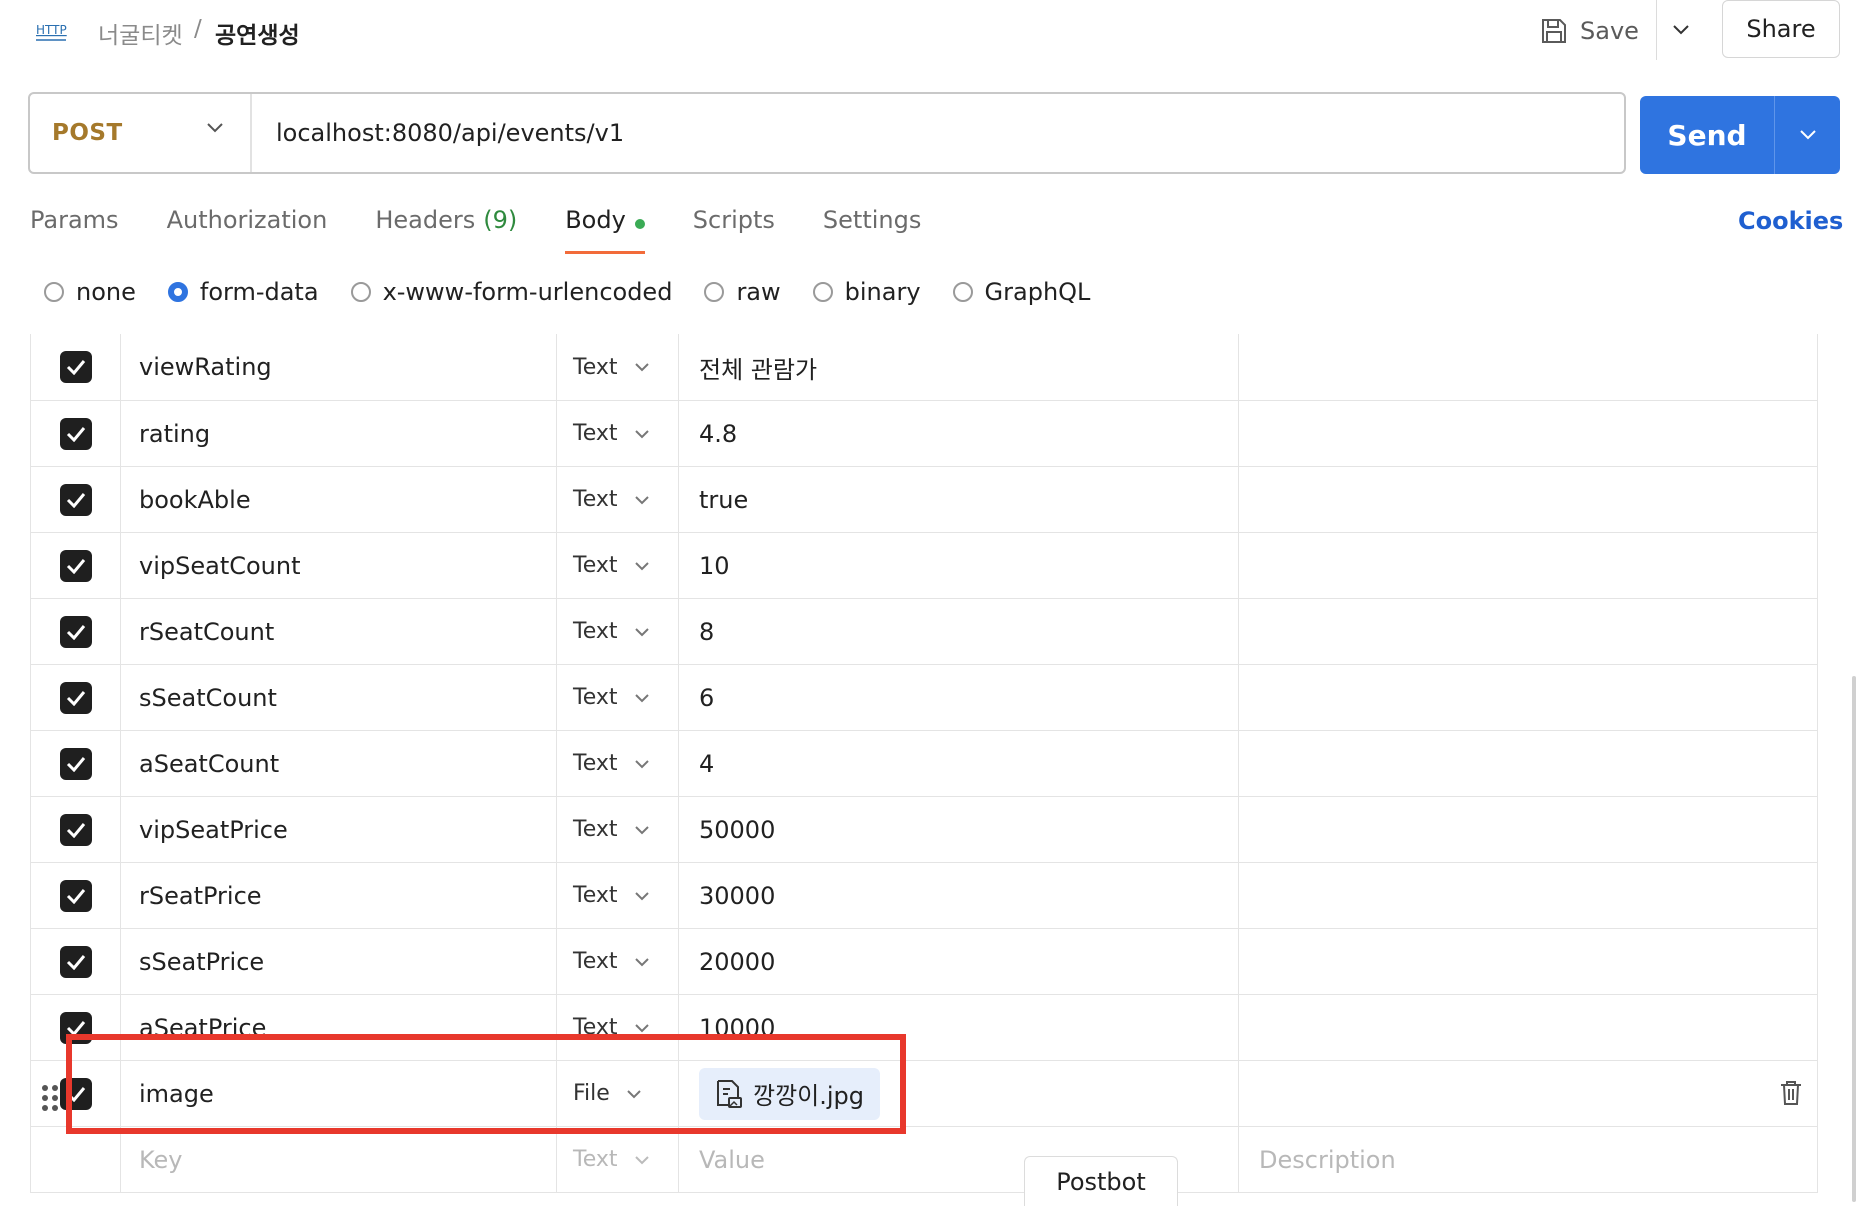 The height and width of the screenshot is (1206, 1856). I want to click on radio-graphql: GraphQL, so click(1021, 292).